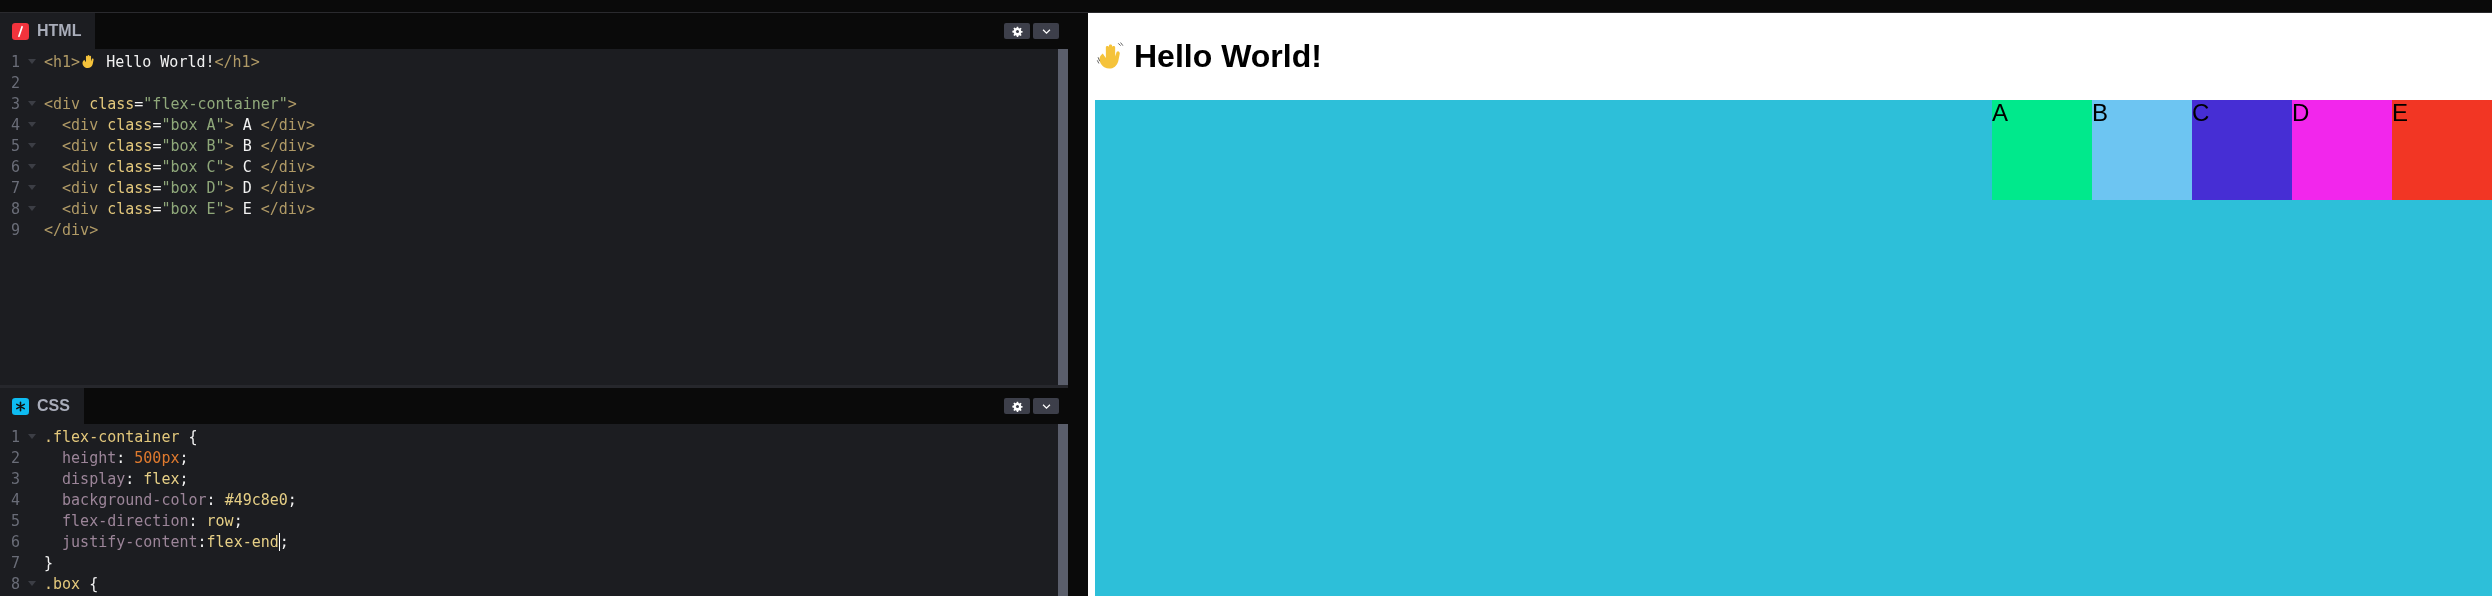 The image size is (2492, 596). Describe the element at coordinates (188, 166) in the screenshot. I see `code-line: <div class="box C"> C </div>` at that location.